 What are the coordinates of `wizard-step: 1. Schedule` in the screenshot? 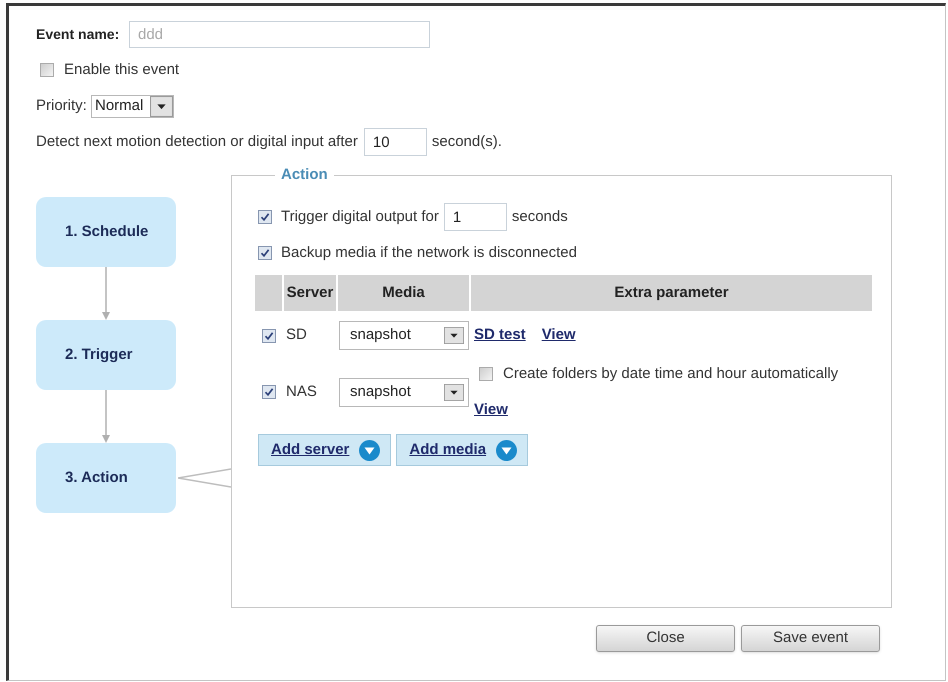 It's located at (106, 232).